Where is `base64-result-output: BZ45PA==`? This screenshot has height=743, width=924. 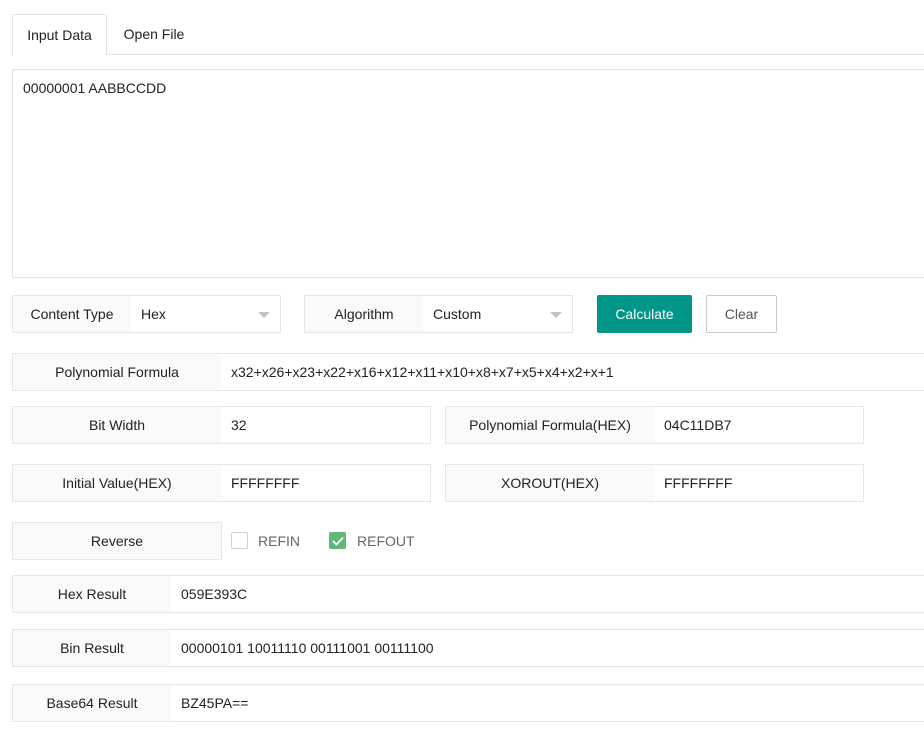
base64-result-output: BZ45PA== is located at coordinates (547, 703).